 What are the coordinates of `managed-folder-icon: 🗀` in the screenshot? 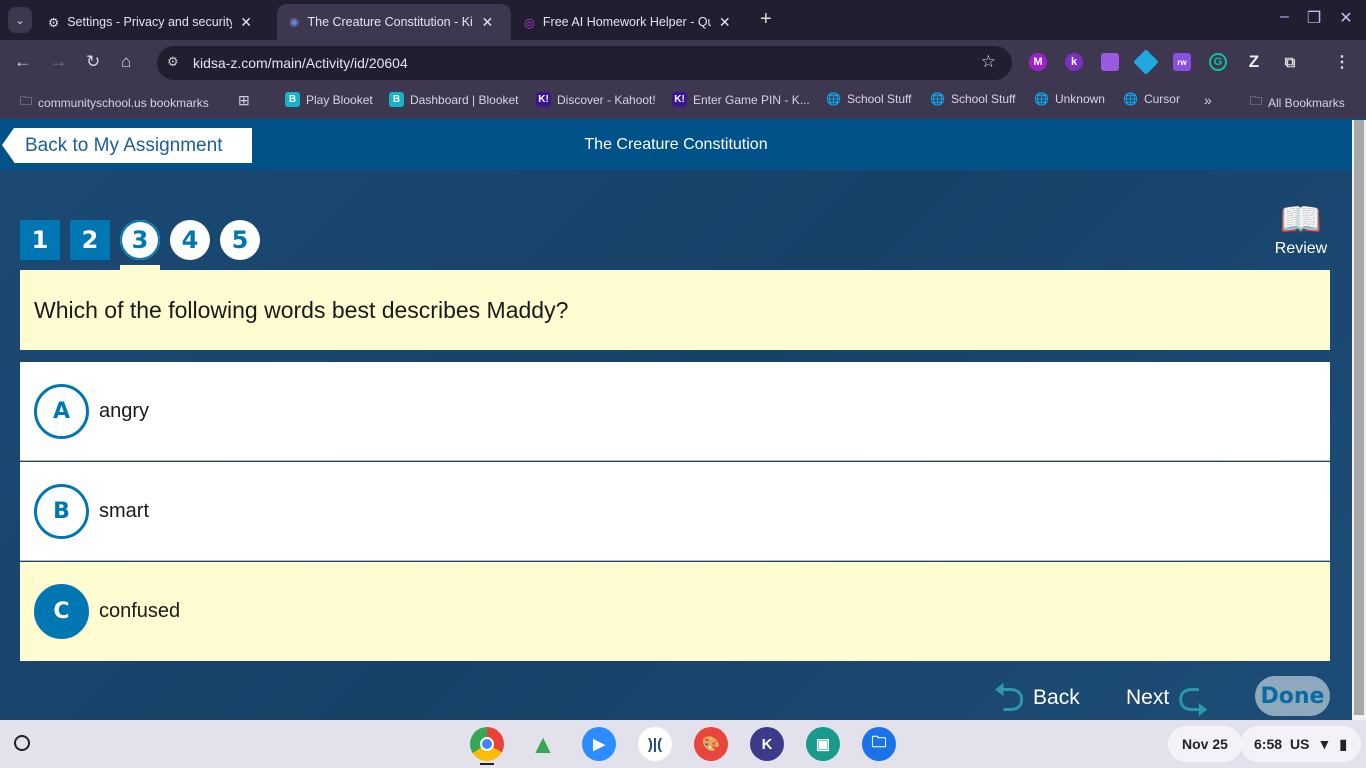 It's located at (26, 101).